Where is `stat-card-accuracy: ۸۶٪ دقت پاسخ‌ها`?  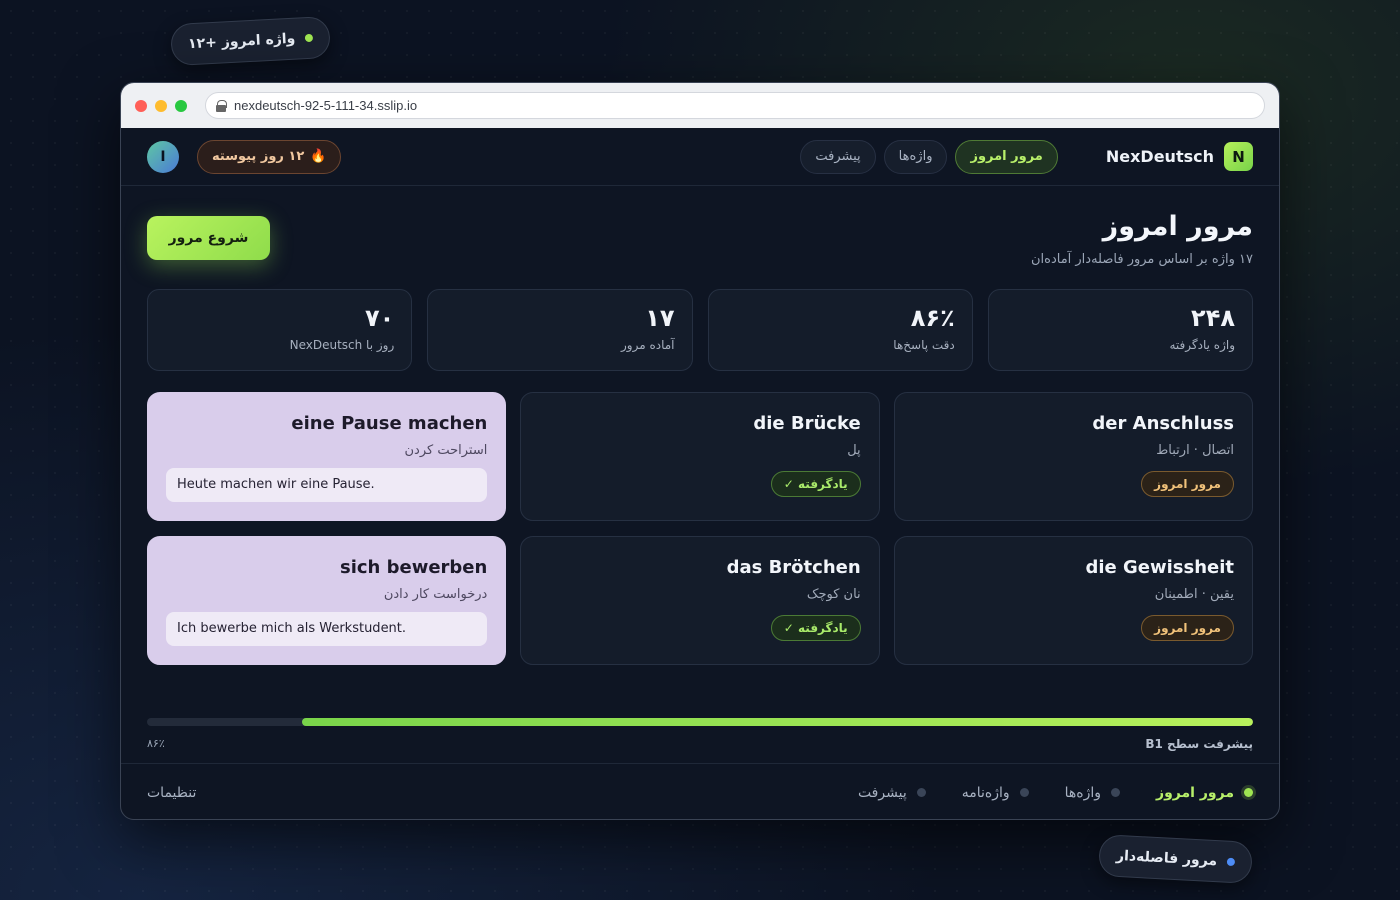
stat-card-accuracy: ۸۶٪ دقت پاسخ‌ها is located at coordinates (840, 330).